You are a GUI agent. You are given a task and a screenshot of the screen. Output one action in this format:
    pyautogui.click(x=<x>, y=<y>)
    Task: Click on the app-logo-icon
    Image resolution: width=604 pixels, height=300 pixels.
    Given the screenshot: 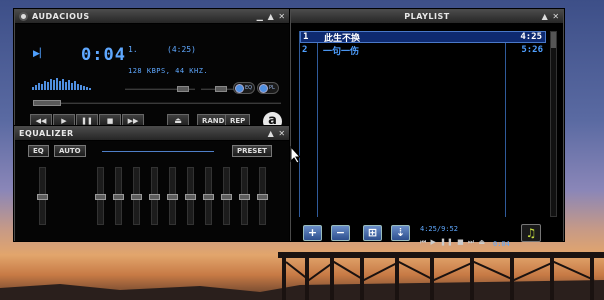 What is the action you would take?
    pyautogui.click(x=23, y=16)
    